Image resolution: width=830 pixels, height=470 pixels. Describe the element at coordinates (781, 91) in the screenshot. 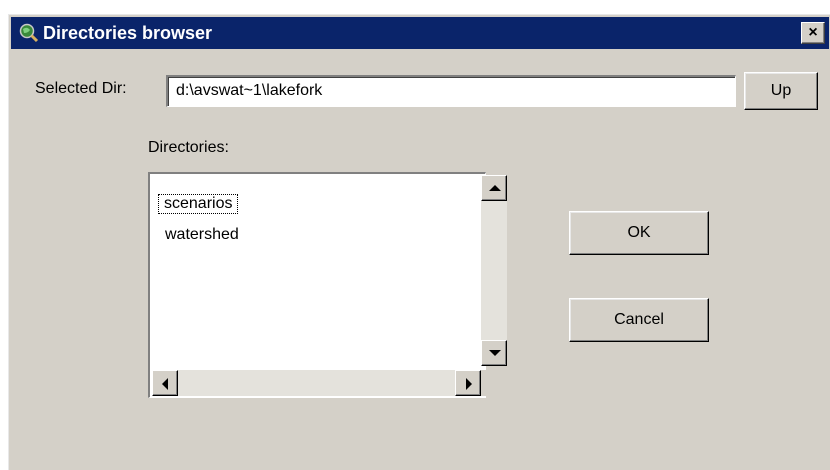

I see `up-button: Up` at that location.